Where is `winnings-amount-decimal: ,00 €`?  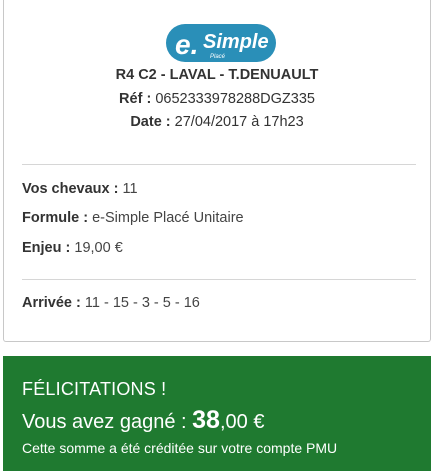
winnings-amount-decimal: ,00 € is located at coordinates (242, 422).